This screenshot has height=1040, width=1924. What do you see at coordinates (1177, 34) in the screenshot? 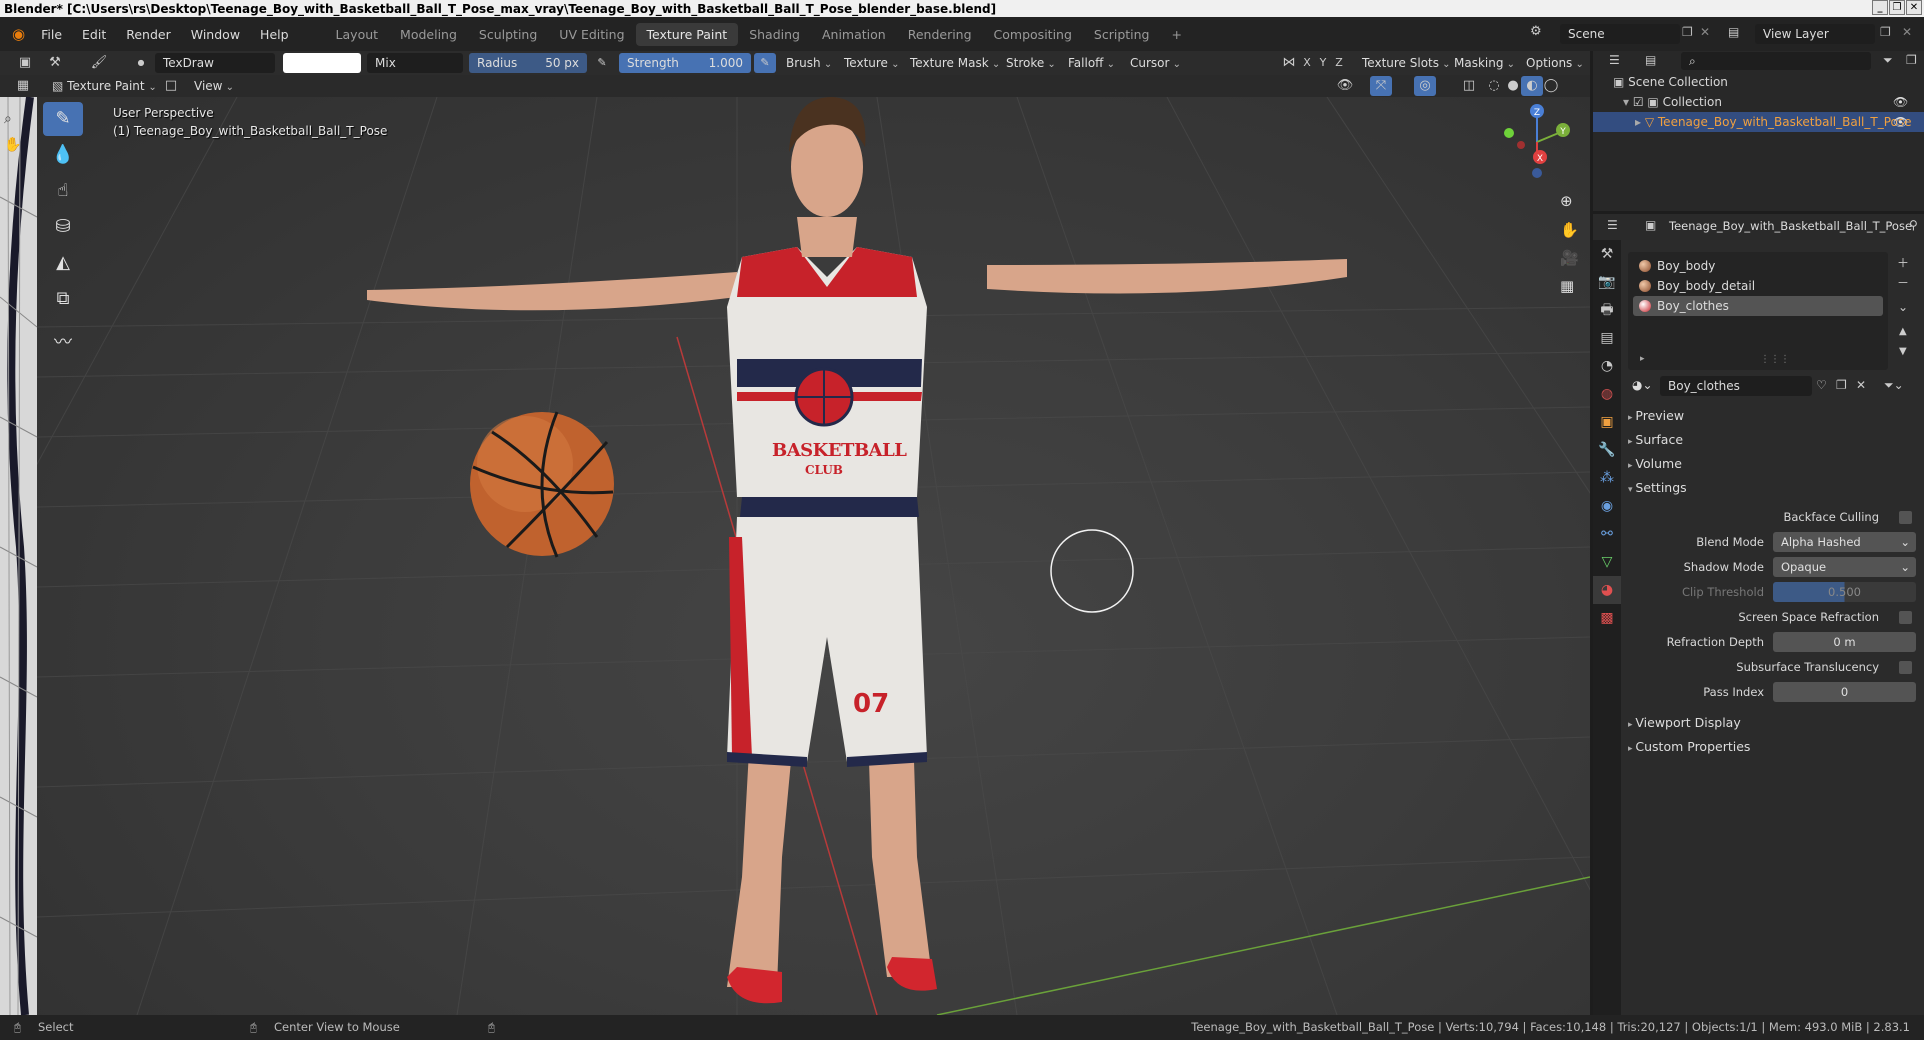
I see `add-workspace-button: +` at bounding box center [1177, 34].